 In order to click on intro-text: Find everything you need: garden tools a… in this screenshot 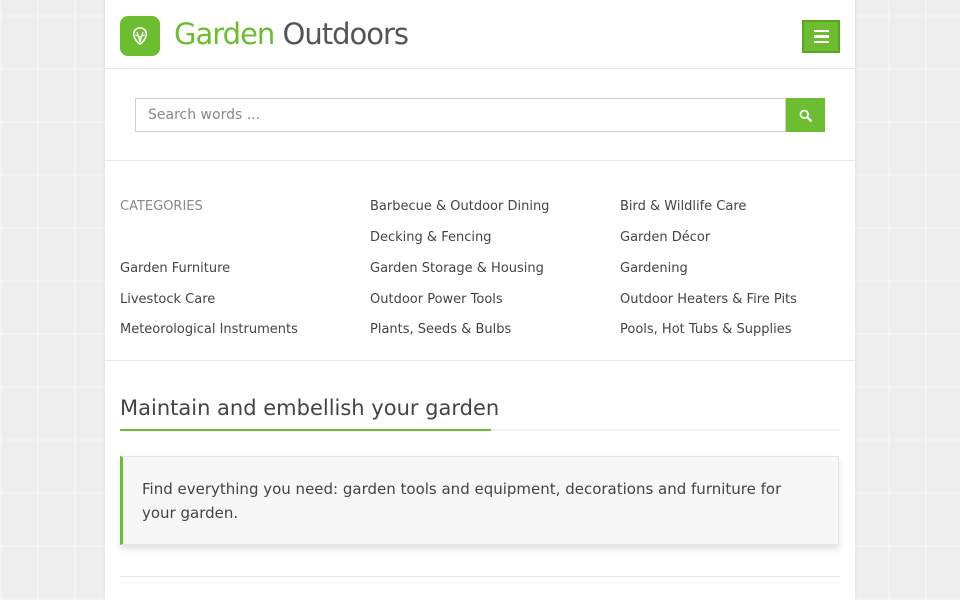, I will do `click(462, 501)`.